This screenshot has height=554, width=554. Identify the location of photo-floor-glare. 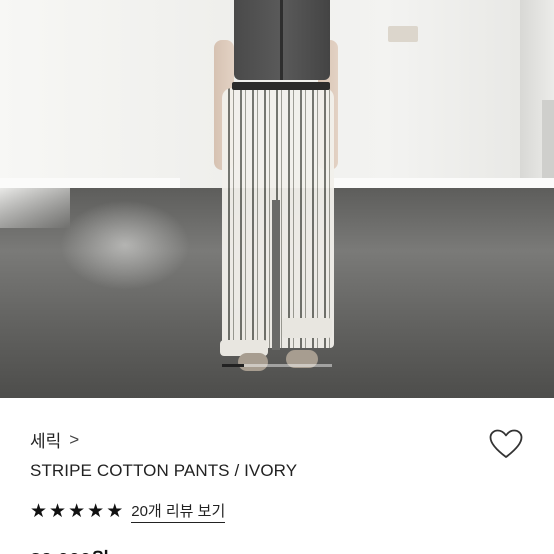
(125, 245).